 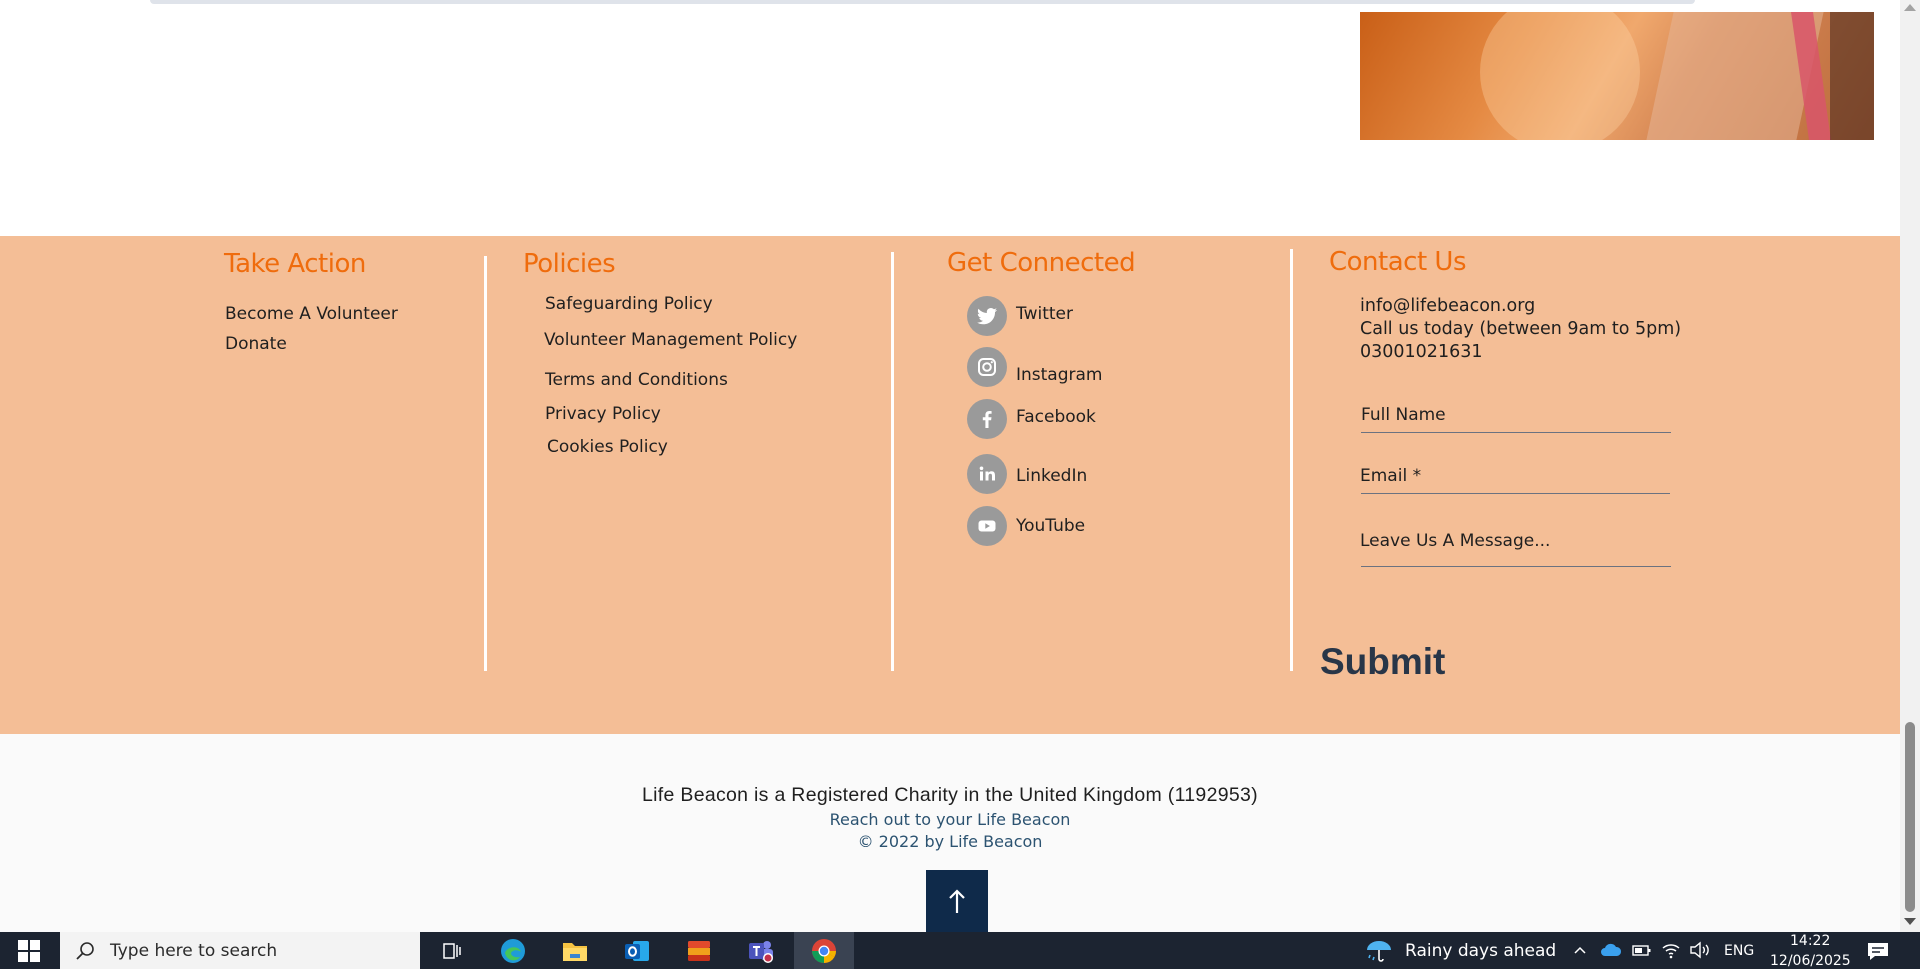 I want to click on taskbar-search-box: Type here to search, so click(x=240, y=950).